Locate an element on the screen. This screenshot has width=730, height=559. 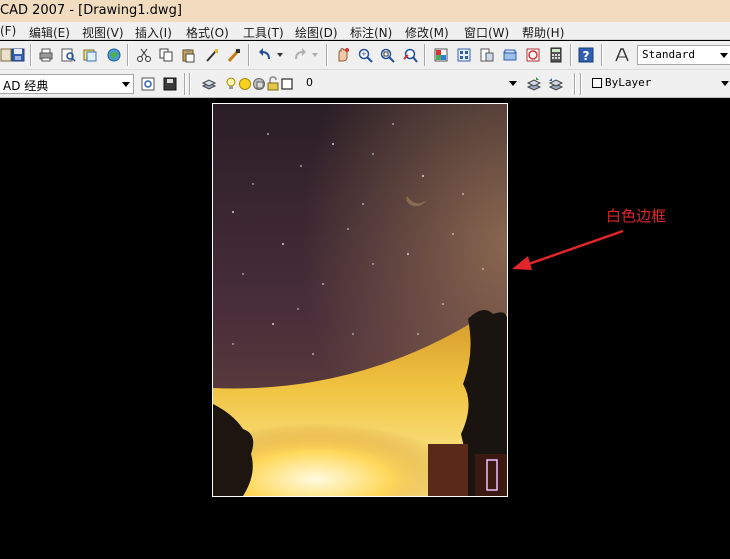
color-select: ByLayer is located at coordinates (659, 84).